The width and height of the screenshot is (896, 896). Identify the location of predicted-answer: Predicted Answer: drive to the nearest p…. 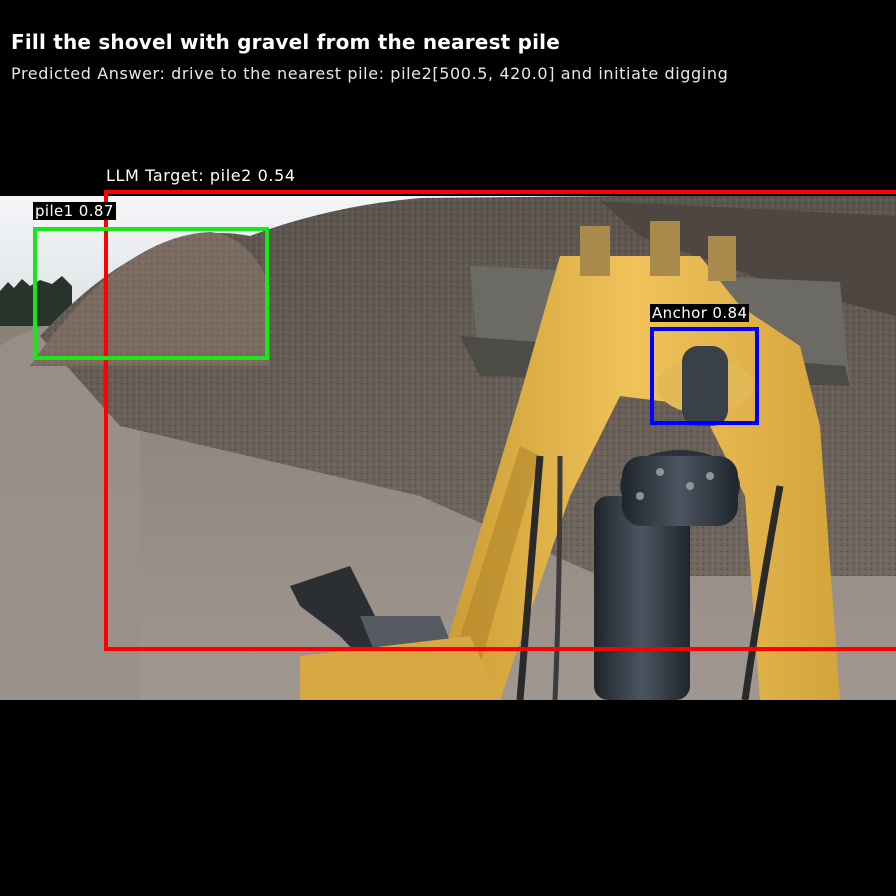
(370, 73).